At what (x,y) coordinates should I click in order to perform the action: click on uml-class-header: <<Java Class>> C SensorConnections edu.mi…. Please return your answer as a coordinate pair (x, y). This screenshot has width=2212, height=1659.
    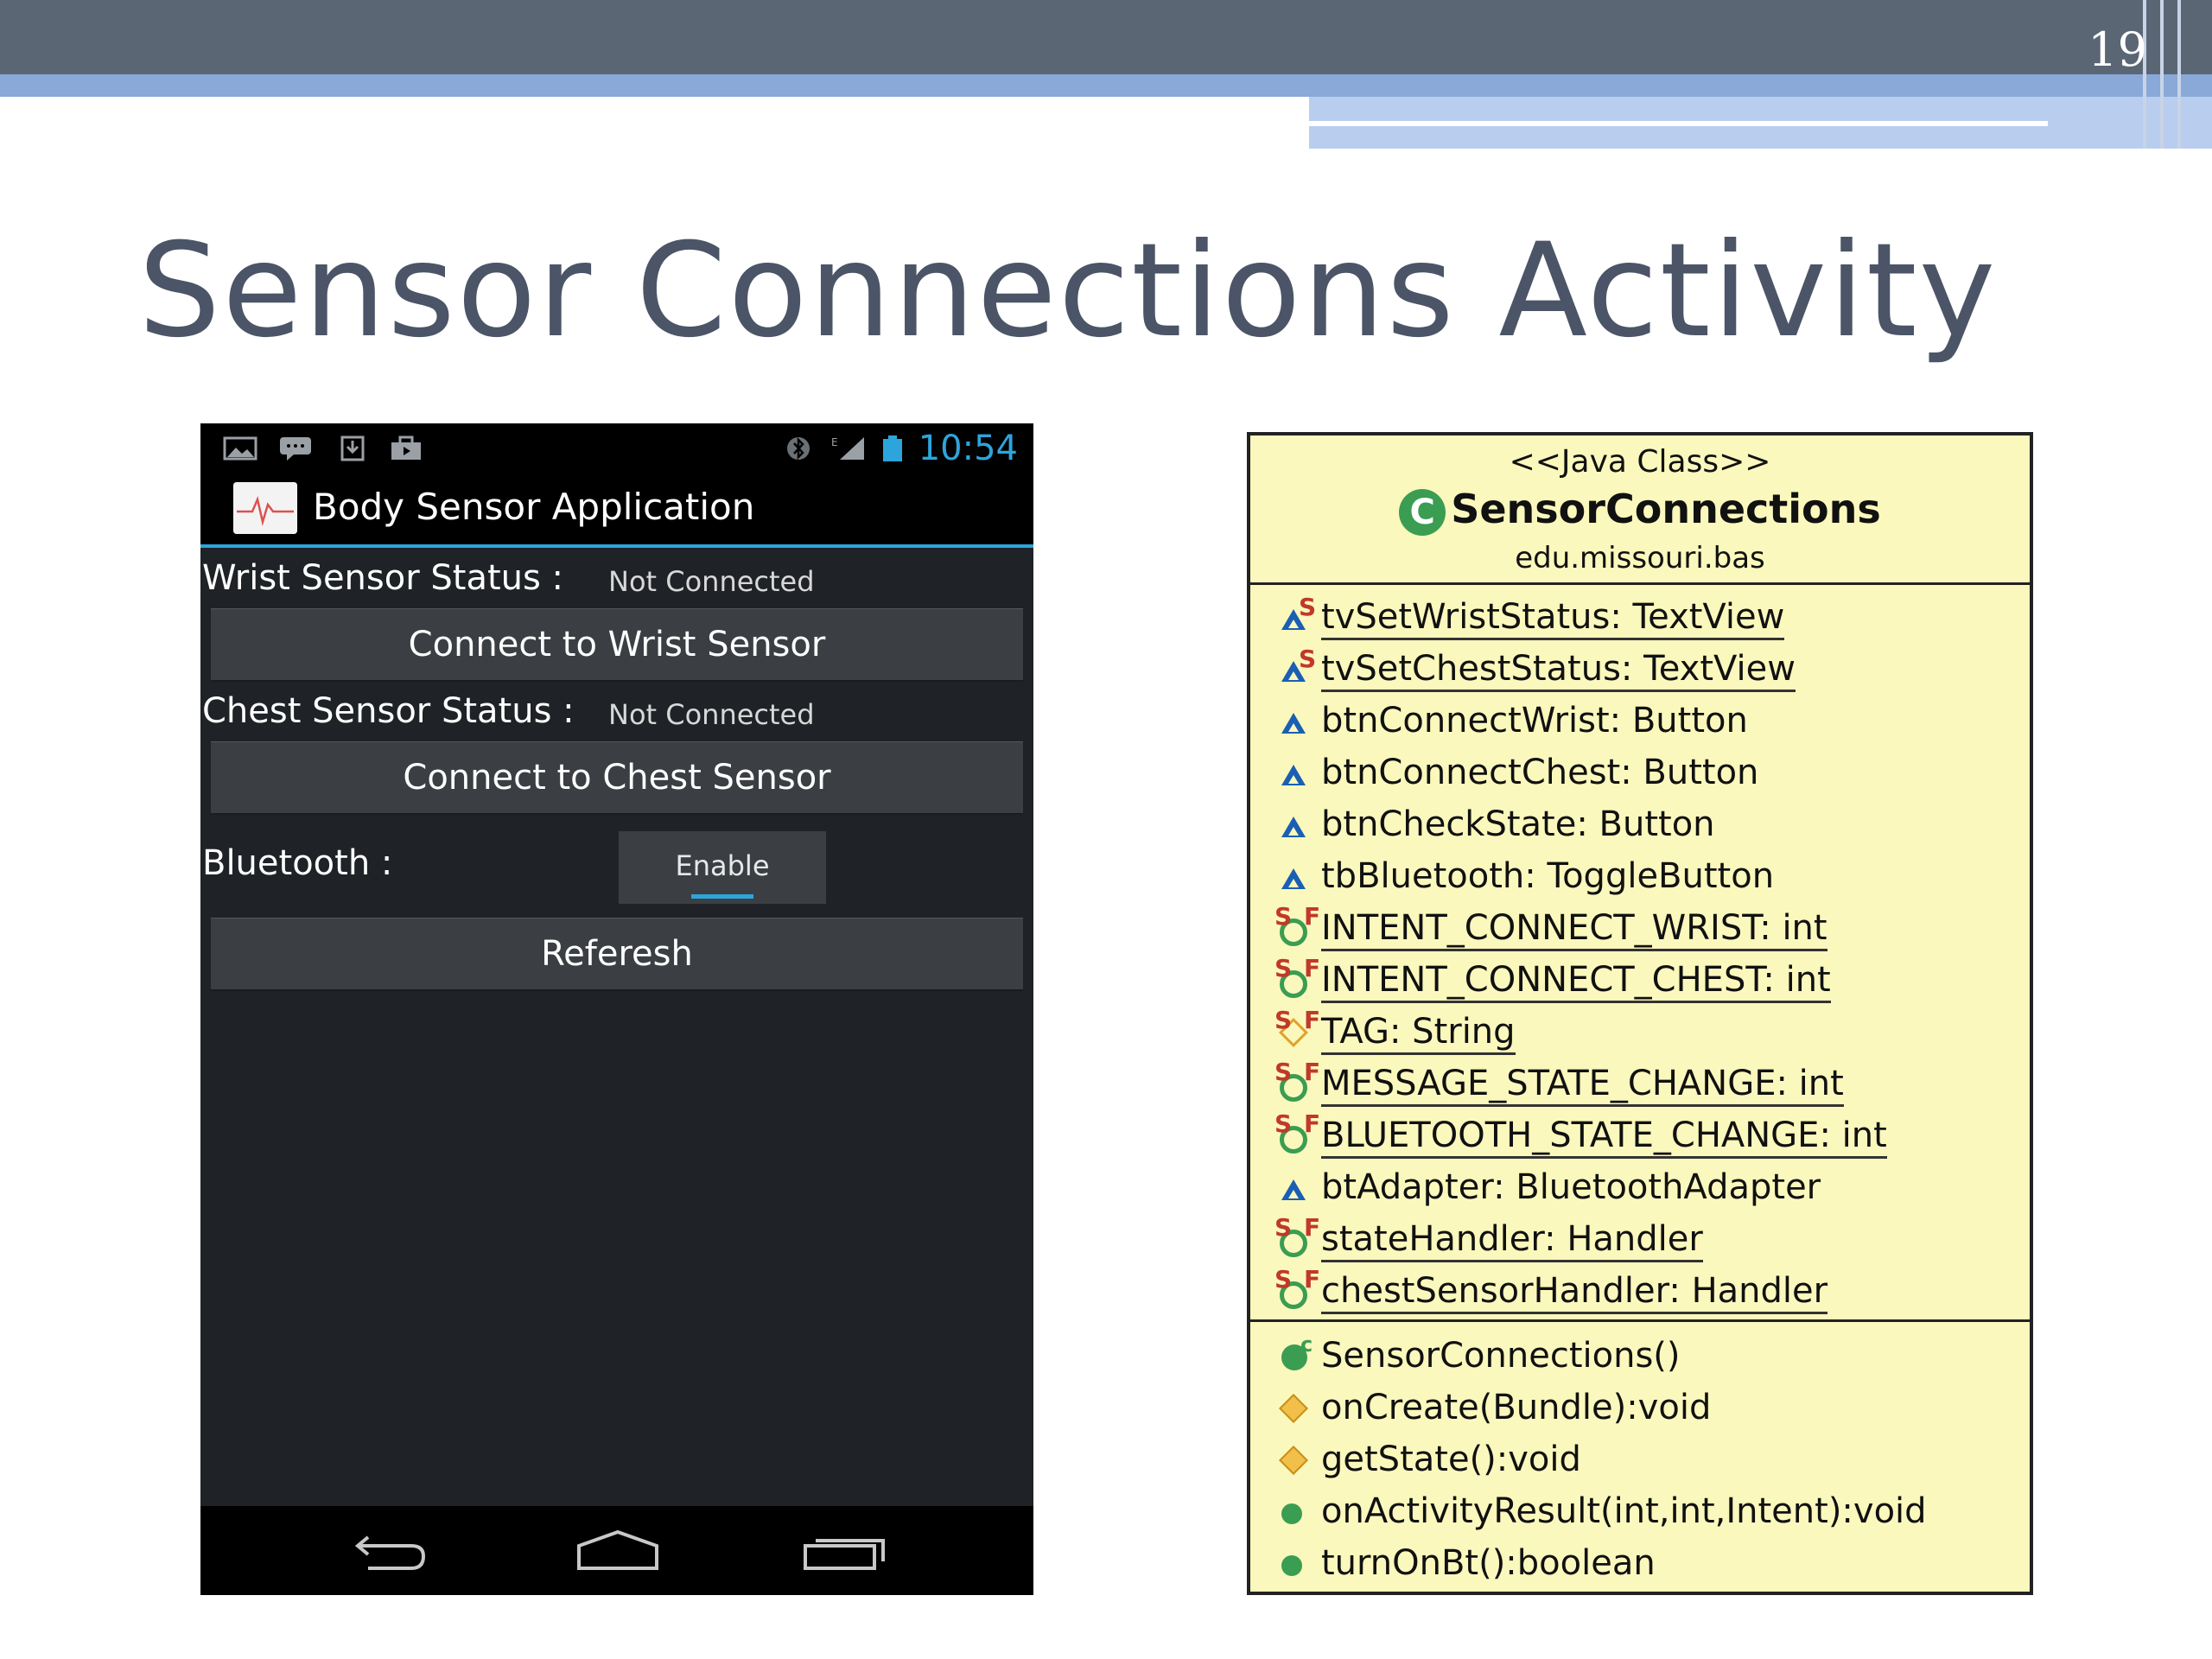
    Looking at the image, I should click on (1640, 510).